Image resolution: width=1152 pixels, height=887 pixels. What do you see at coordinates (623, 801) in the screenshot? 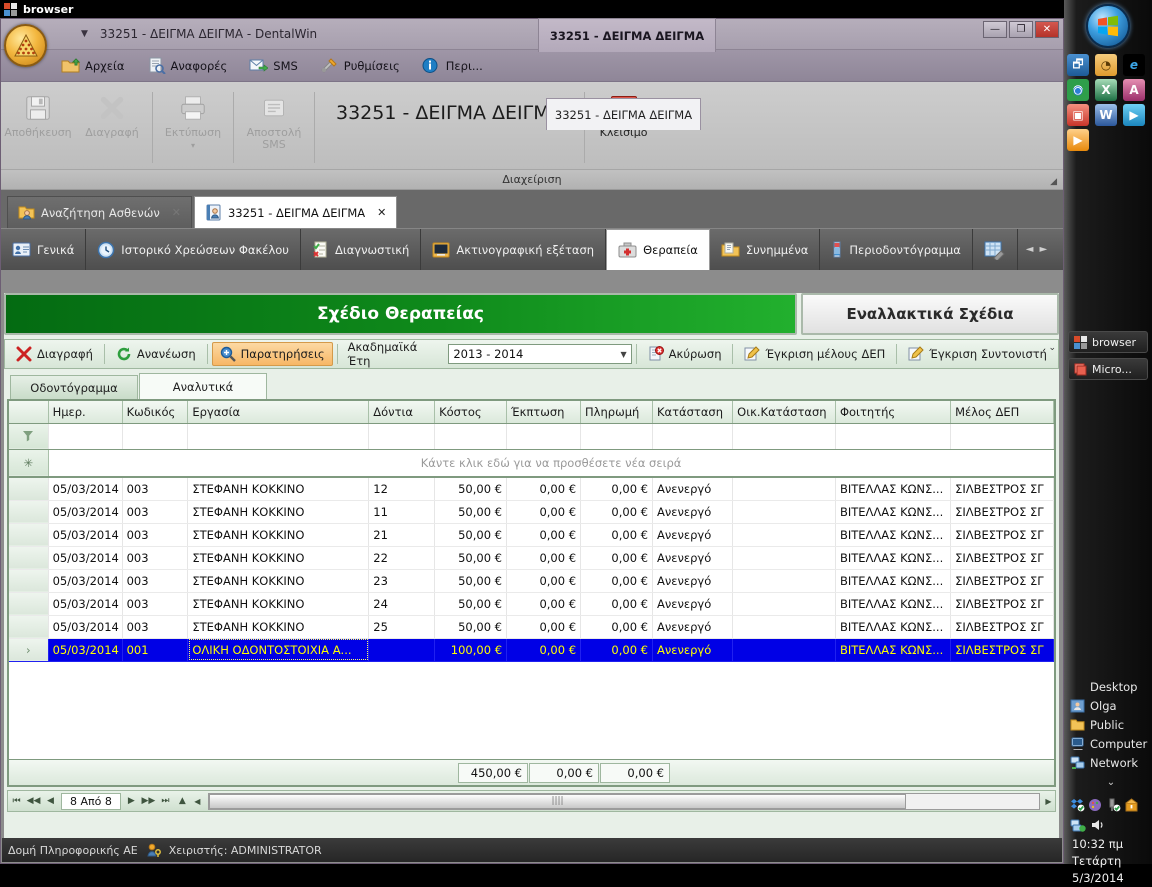
I see `horizontal-scrollbar: ||||` at bounding box center [623, 801].